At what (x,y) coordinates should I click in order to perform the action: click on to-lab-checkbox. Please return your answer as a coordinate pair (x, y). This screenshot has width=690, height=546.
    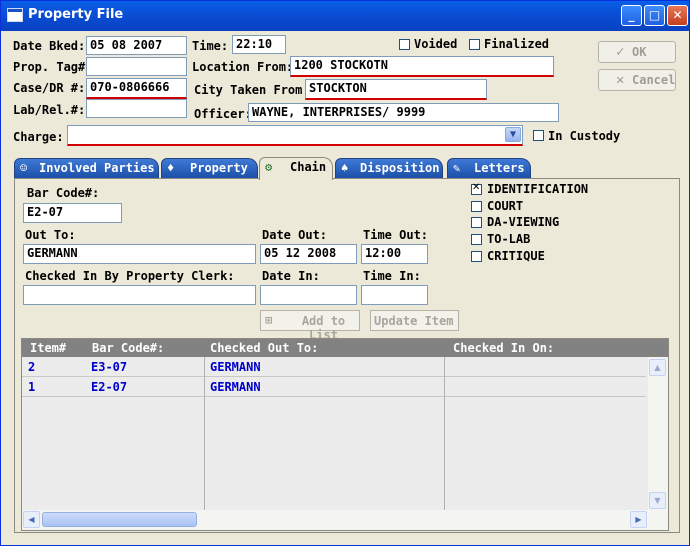
    Looking at the image, I should click on (476, 239).